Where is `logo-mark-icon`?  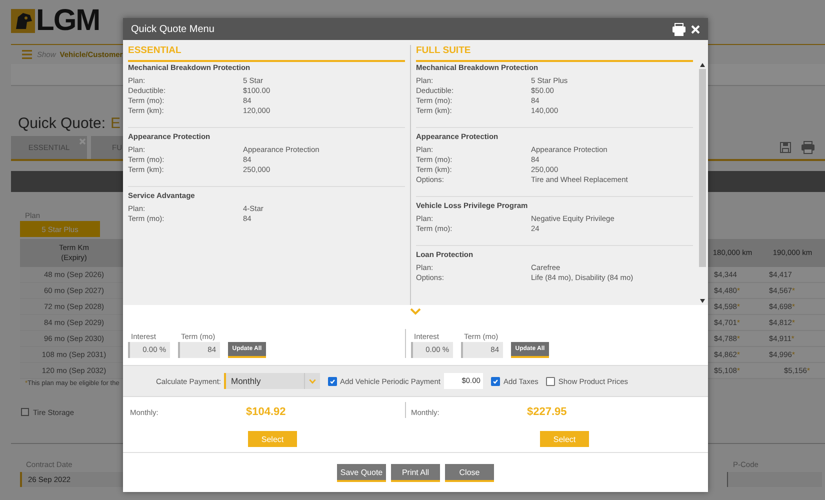 logo-mark-icon is located at coordinates (23, 21).